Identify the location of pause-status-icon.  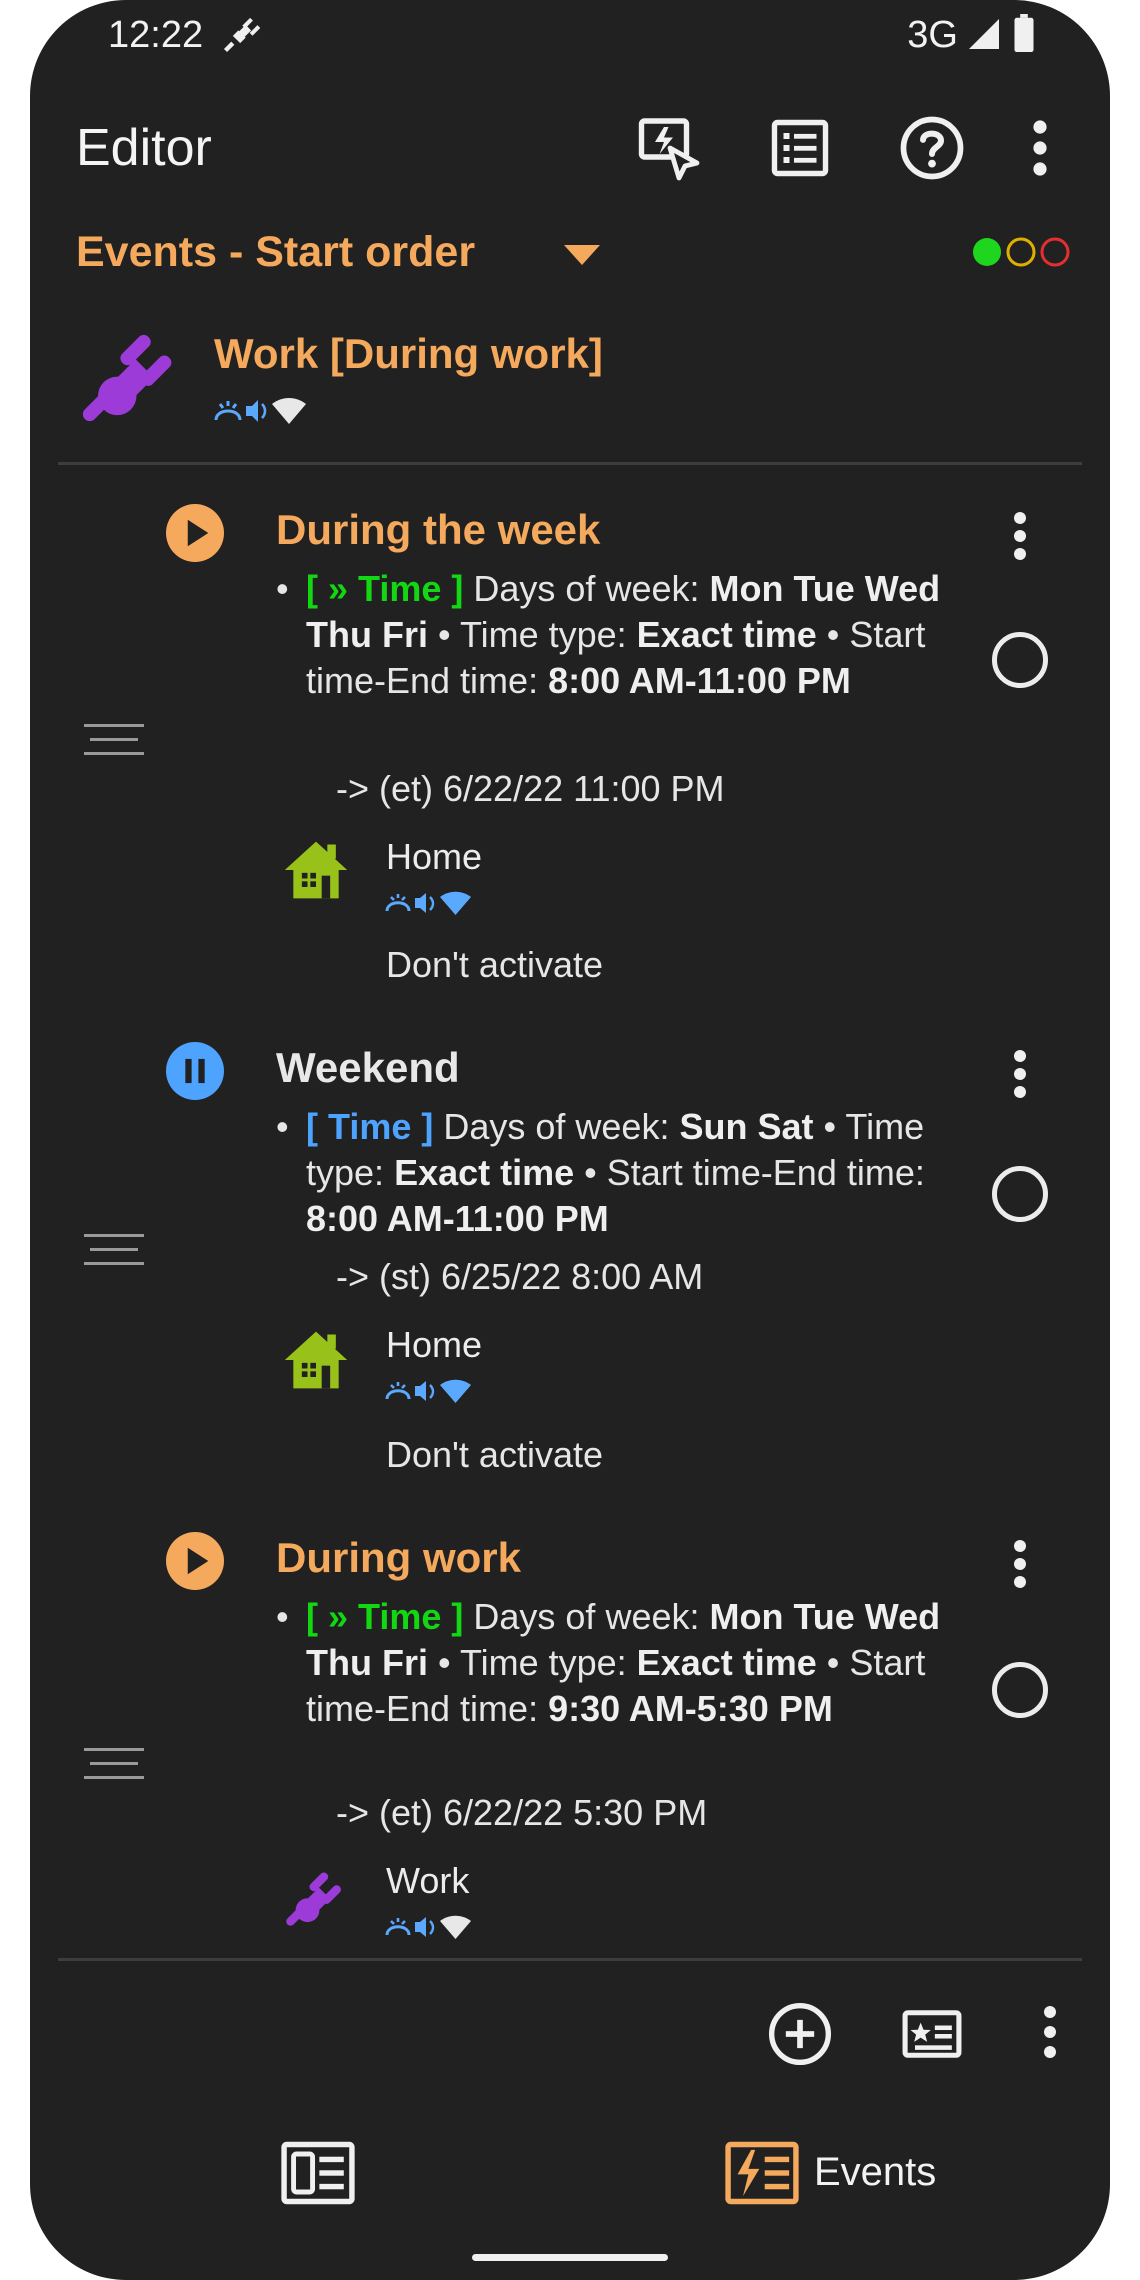
(195, 1071).